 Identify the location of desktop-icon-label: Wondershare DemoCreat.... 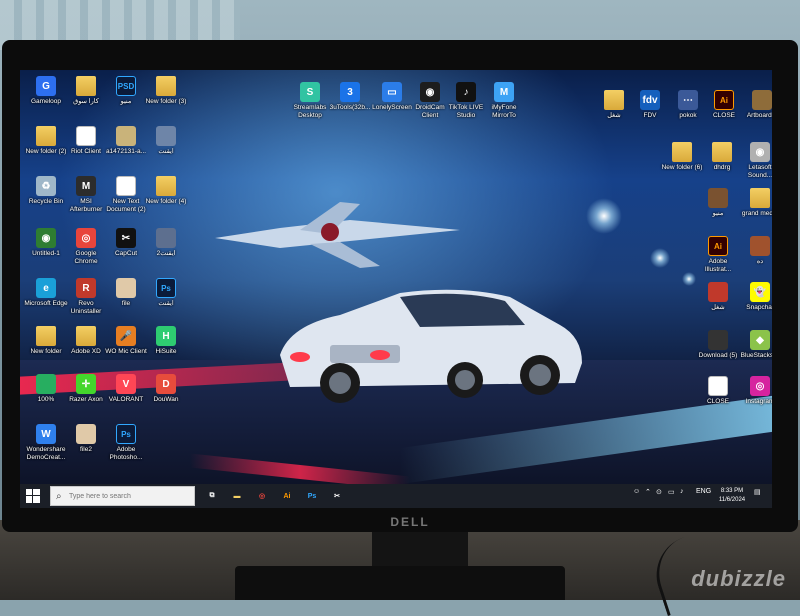
(46, 453).